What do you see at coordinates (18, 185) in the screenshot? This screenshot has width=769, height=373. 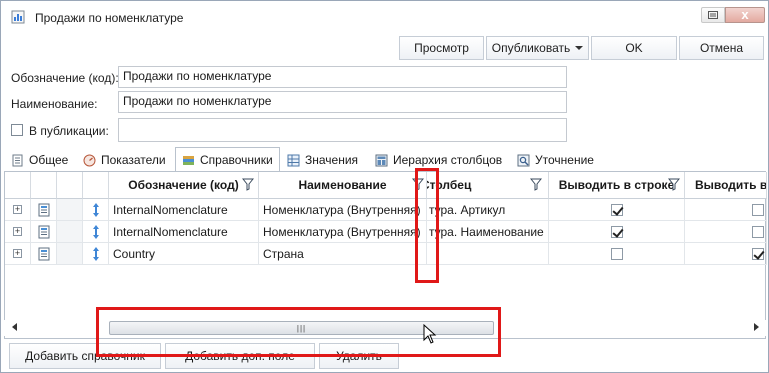 I see `grid-header-expander` at bounding box center [18, 185].